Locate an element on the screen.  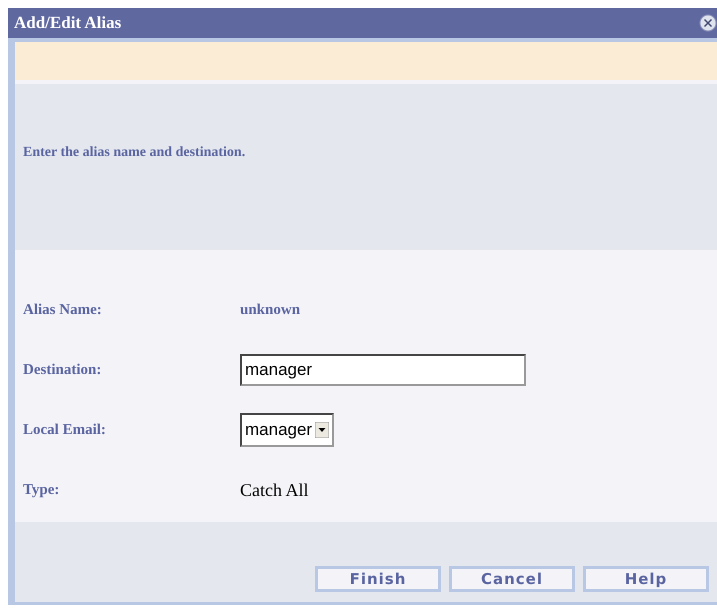
window-title: Add/Edit Alias is located at coordinates (68, 23).